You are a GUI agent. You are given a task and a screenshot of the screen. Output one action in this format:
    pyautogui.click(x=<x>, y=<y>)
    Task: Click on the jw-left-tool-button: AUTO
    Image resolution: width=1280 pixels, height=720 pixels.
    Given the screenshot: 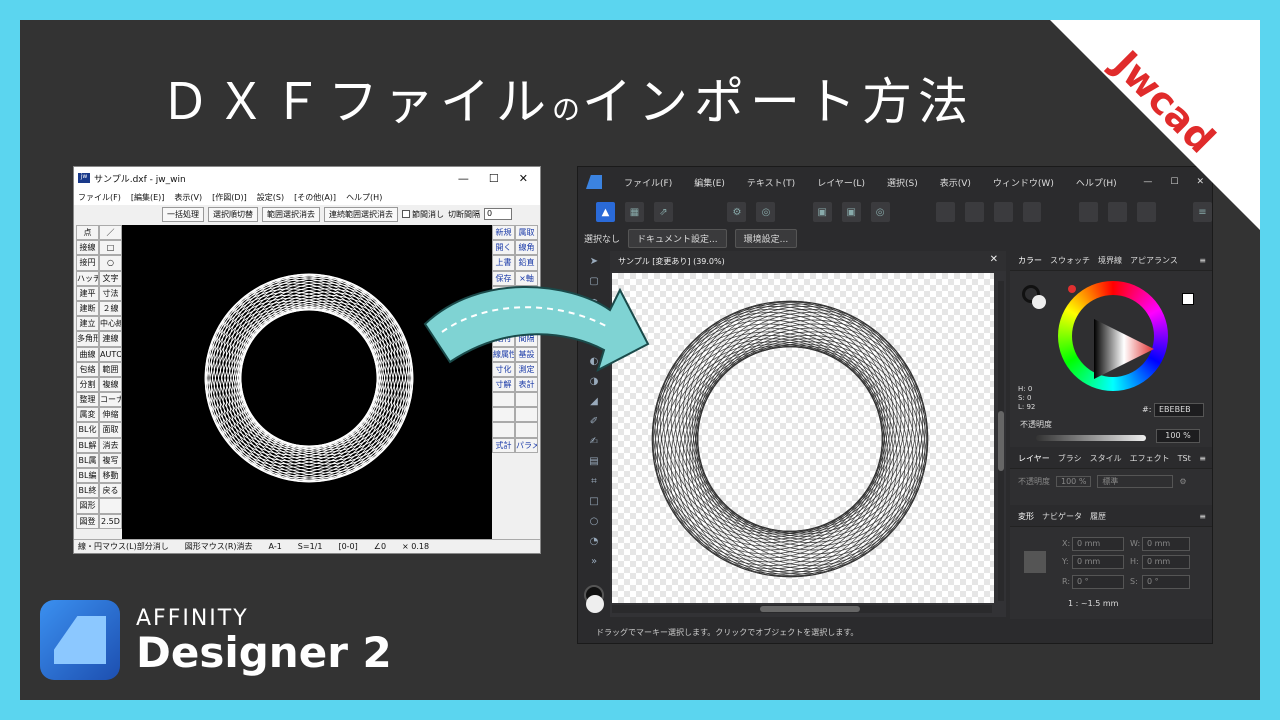 What is the action you would take?
    pyautogui.click(x=110, y=354)
    